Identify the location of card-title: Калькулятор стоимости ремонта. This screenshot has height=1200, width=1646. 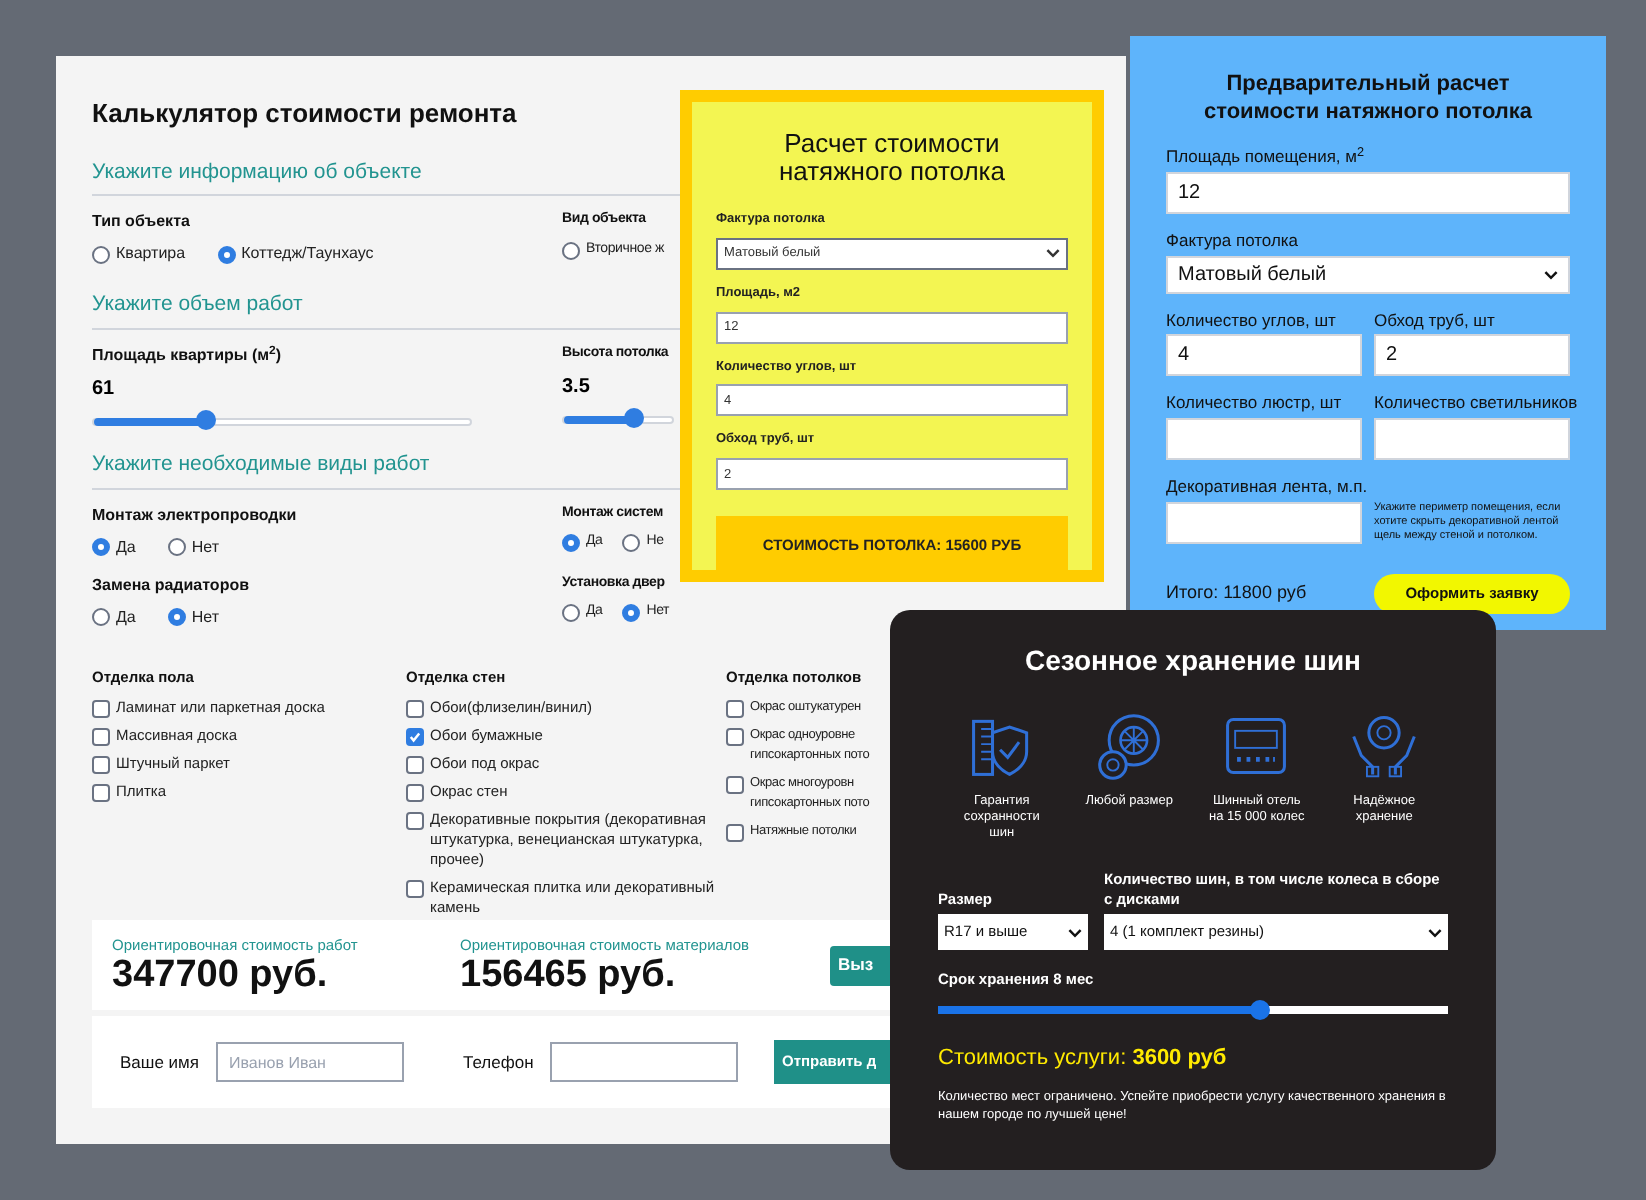
(305, 114).